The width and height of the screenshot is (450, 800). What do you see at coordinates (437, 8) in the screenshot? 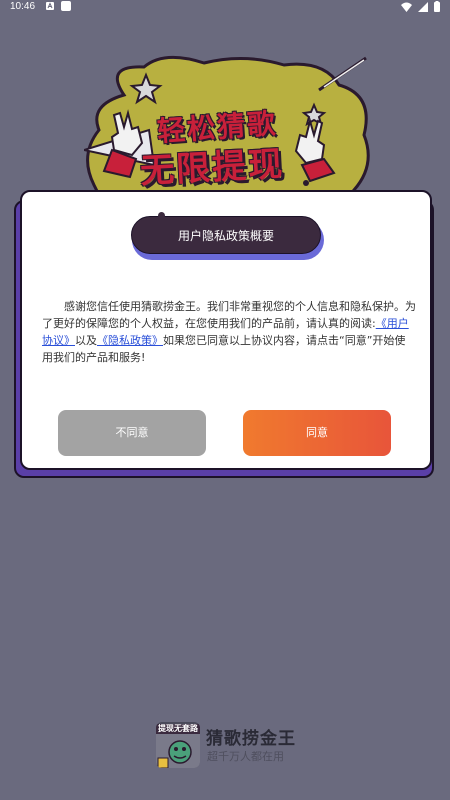
I see `battery-icon` at bounding box center [437, 8].